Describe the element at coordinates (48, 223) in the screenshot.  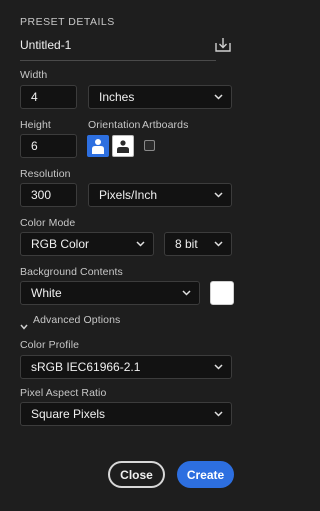
I see `color-mode-label: Color Mode` at that location.